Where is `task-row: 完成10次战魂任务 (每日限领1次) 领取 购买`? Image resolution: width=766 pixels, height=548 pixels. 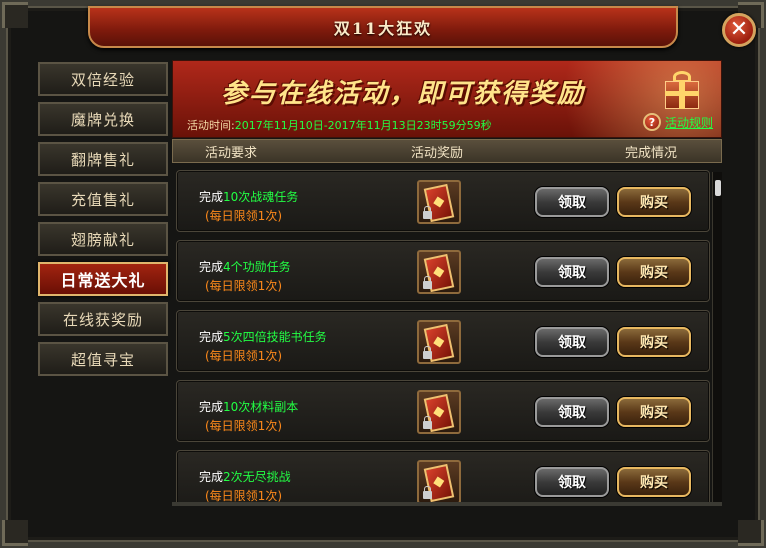
task-row: 完成10次战魂任务 (每日限领1次) 领取 购买 is located at coordinates (443, 201).